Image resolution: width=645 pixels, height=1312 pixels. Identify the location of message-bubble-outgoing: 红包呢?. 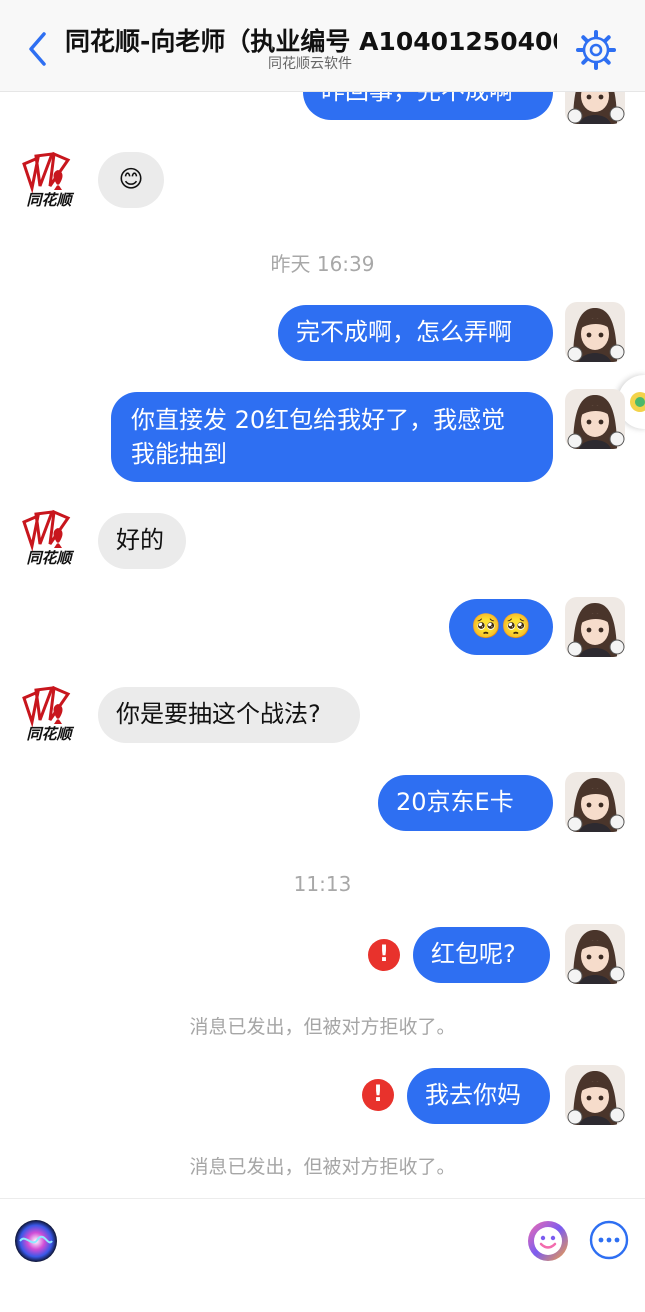
(481, 955).